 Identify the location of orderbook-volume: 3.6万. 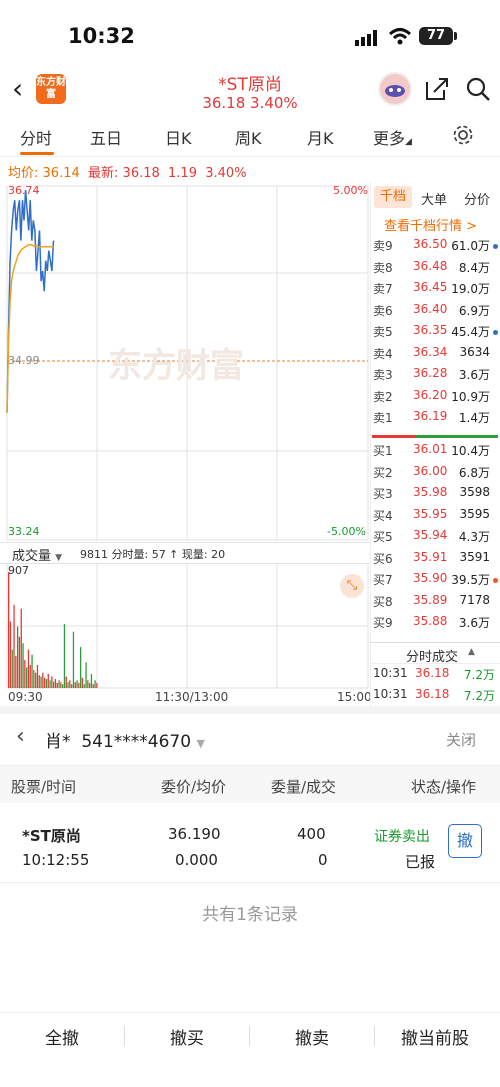
(474, 375).